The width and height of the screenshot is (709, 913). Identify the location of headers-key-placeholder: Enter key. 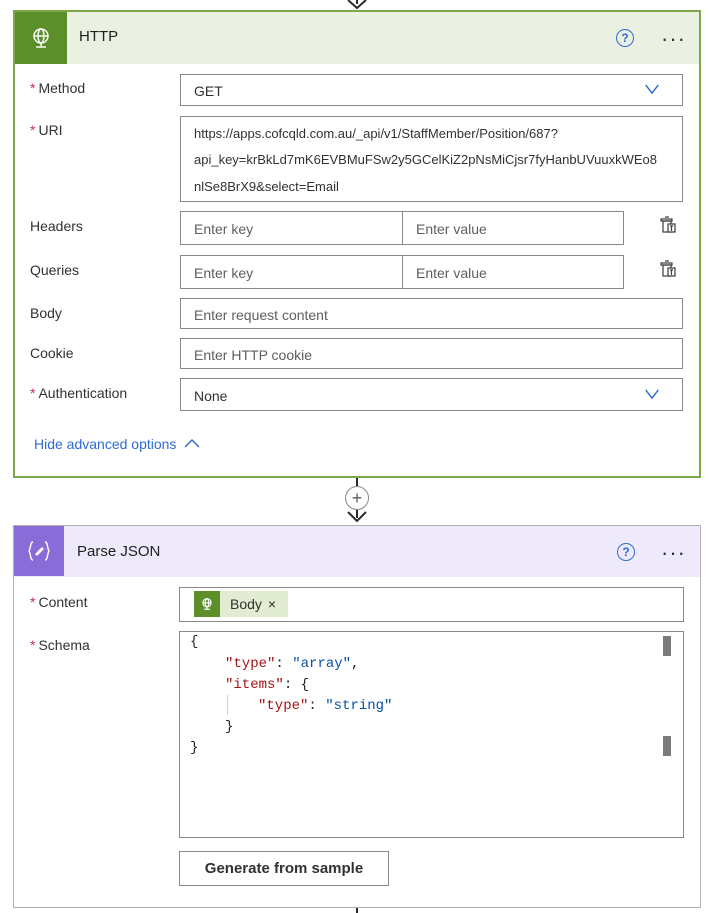
(224, 229).